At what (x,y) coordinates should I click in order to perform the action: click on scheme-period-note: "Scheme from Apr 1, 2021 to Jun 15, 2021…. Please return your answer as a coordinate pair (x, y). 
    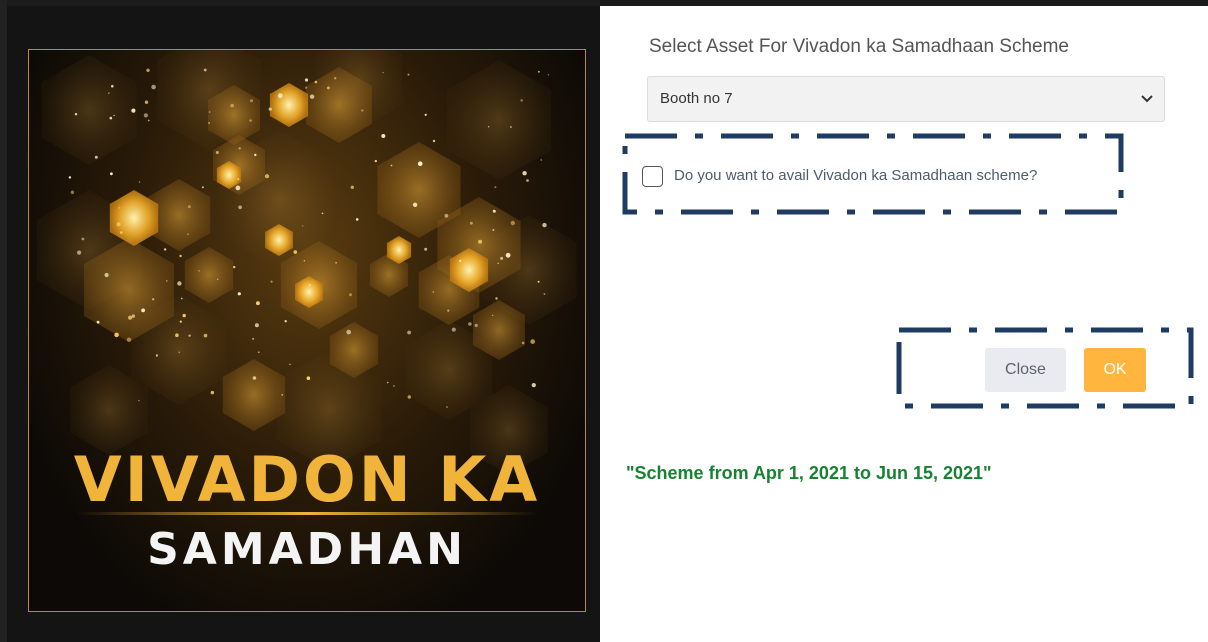
    Looking at the image, I should click on (809, 473).